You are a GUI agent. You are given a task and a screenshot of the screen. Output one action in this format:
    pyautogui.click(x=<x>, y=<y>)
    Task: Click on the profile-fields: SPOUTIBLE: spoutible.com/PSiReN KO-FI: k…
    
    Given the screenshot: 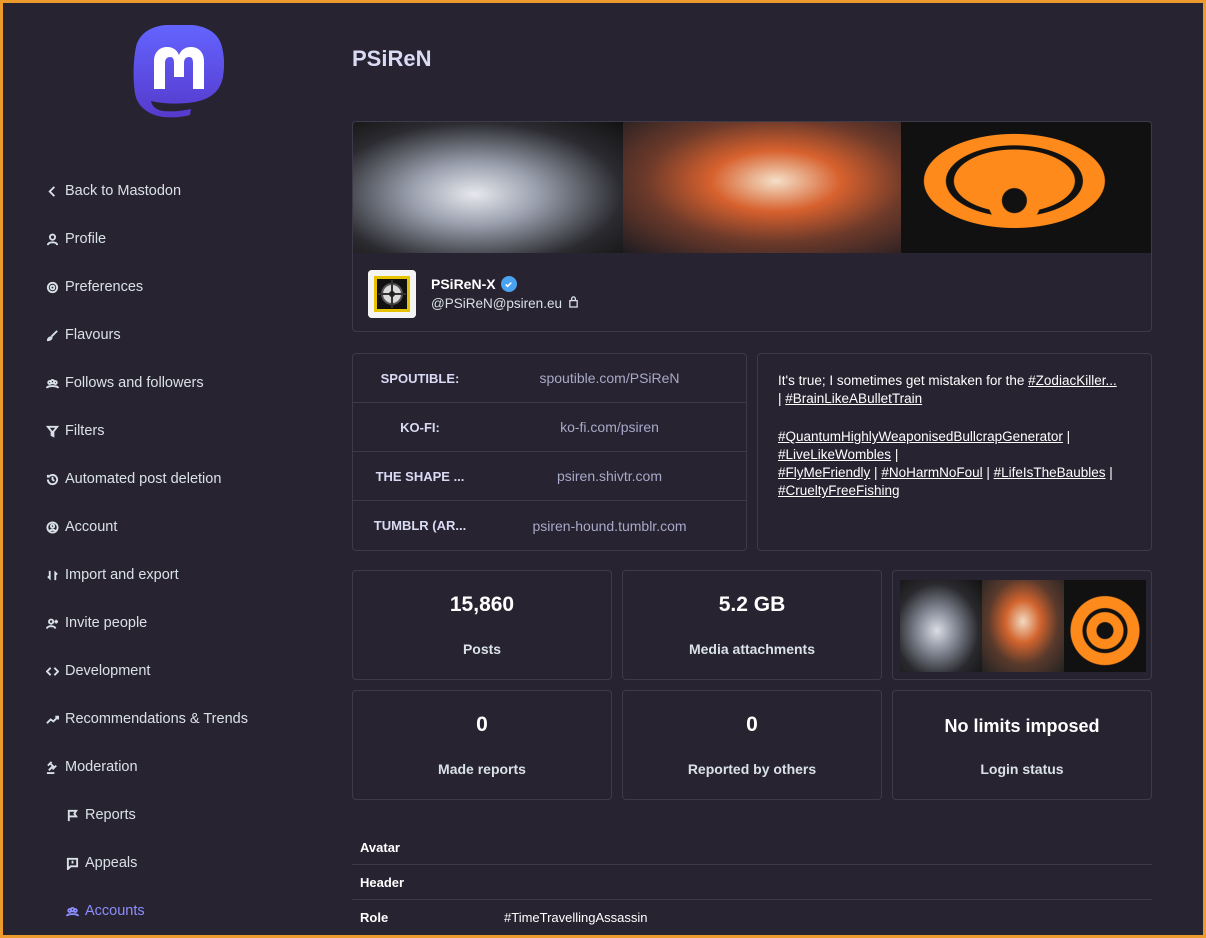 What is the action you would take?
    pyautogui.click(x=549, y=452)
    